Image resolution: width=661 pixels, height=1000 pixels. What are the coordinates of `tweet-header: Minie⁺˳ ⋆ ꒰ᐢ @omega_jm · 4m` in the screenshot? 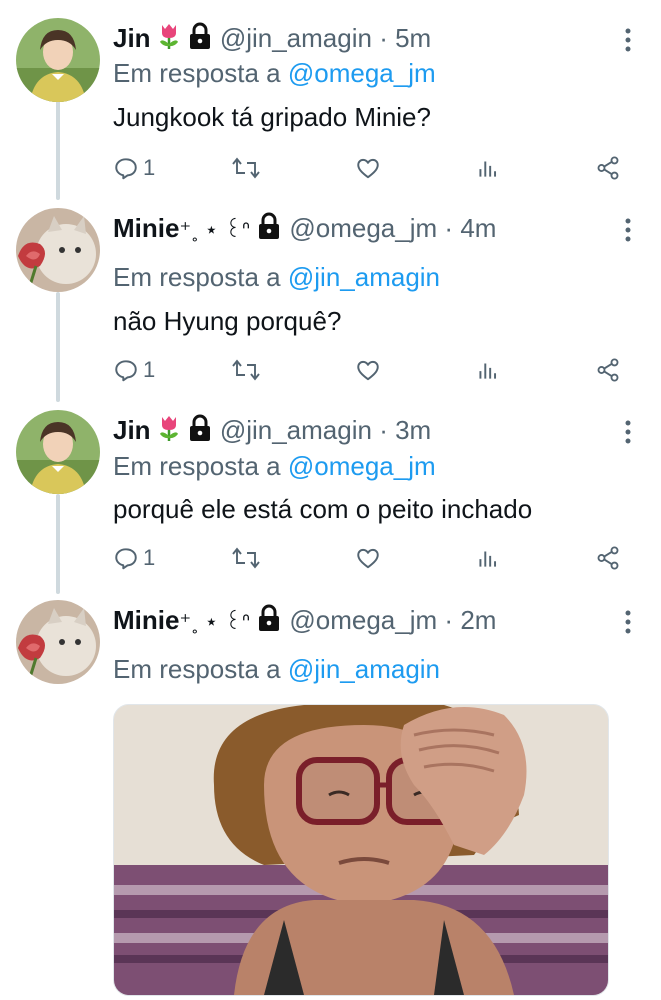 It's located at (304, 229).